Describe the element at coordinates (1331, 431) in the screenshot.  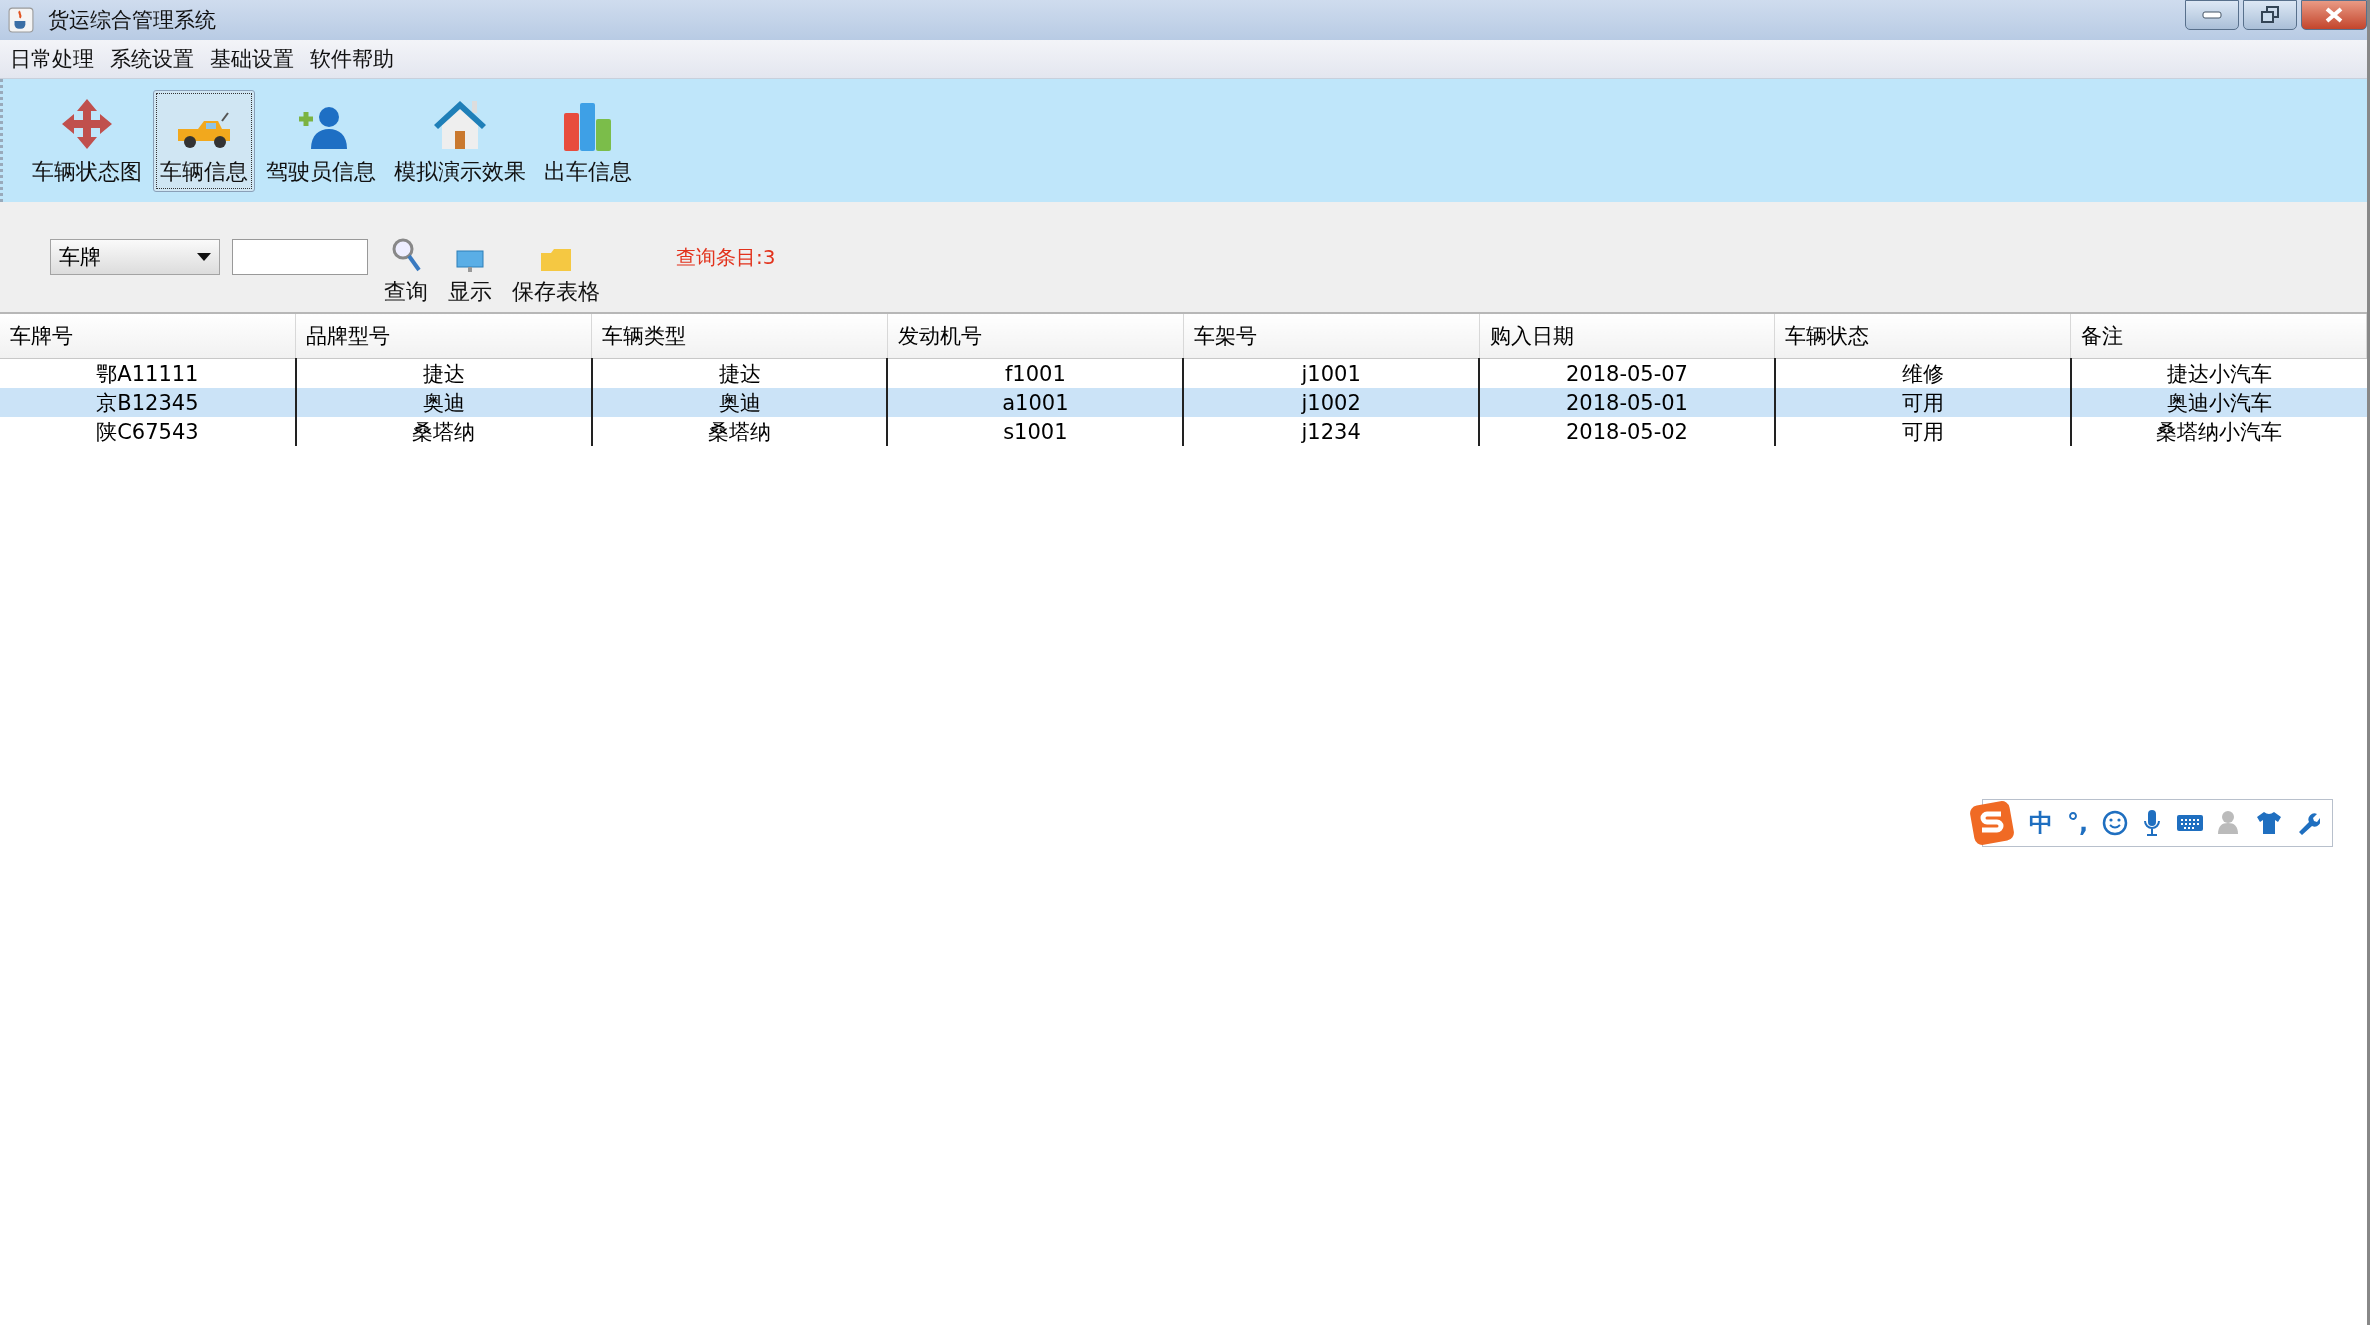
I see `table-cell: j1234` at that location.